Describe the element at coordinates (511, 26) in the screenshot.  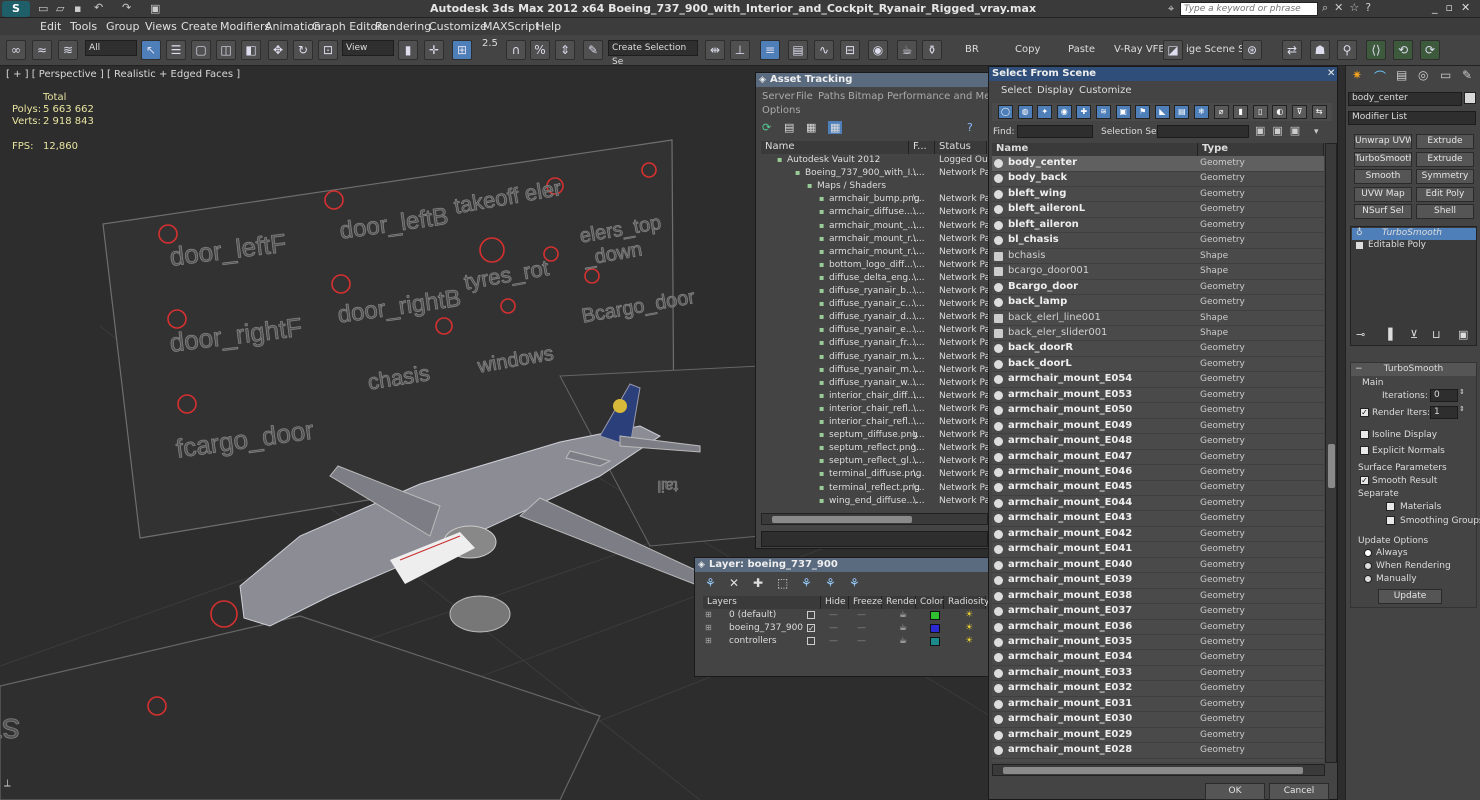
I see `menu-item-maxscript: MAXScript` at that location.